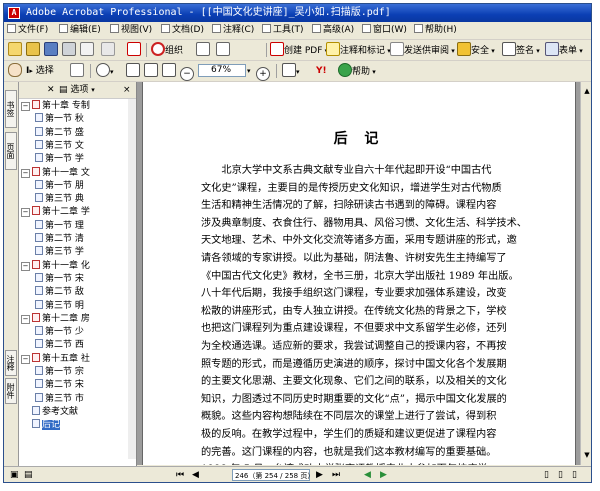  Describe the element at coordinates (33, 50) in the screenshot. I see `open-button` at that location.